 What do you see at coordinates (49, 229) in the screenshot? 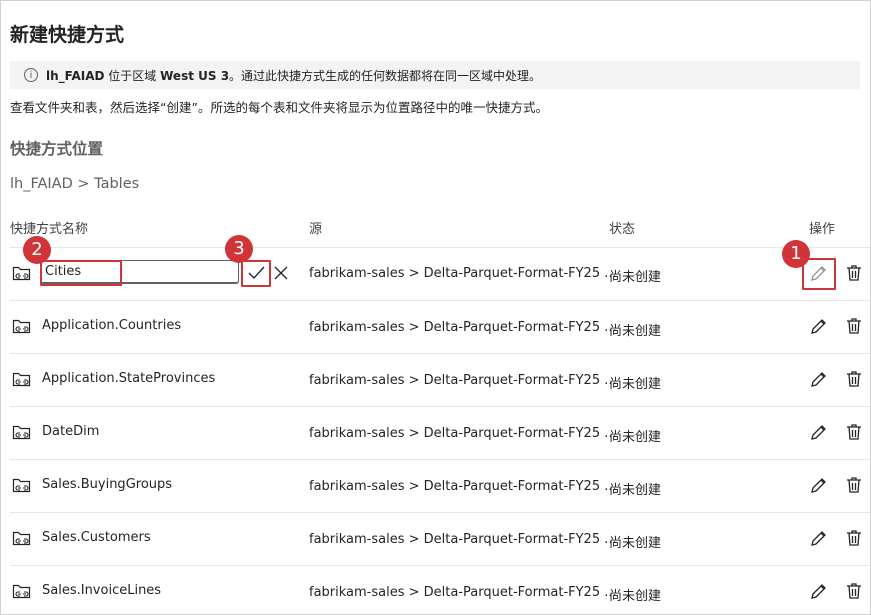
I see `column-header-name: 快捷方式名称` at bounding box center [49, 229].